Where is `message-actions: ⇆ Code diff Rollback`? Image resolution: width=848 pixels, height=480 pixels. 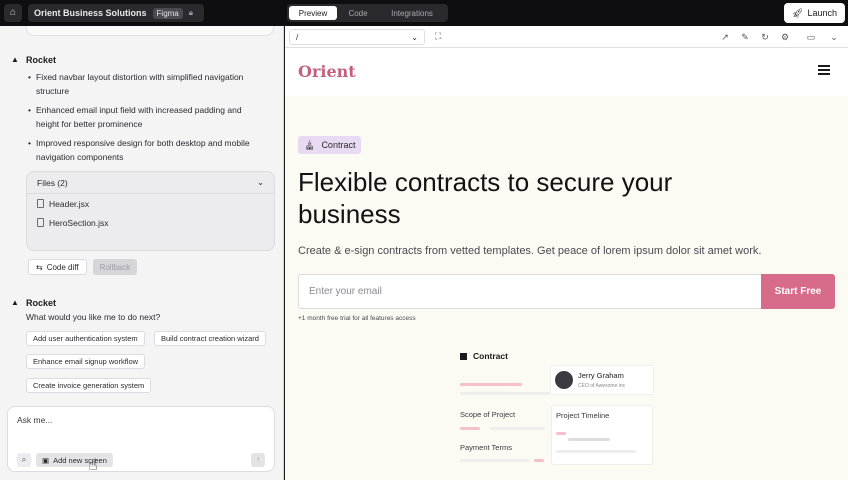
message-actions: ⇆ Code diff Rollback is located at coordinates (83, 267).